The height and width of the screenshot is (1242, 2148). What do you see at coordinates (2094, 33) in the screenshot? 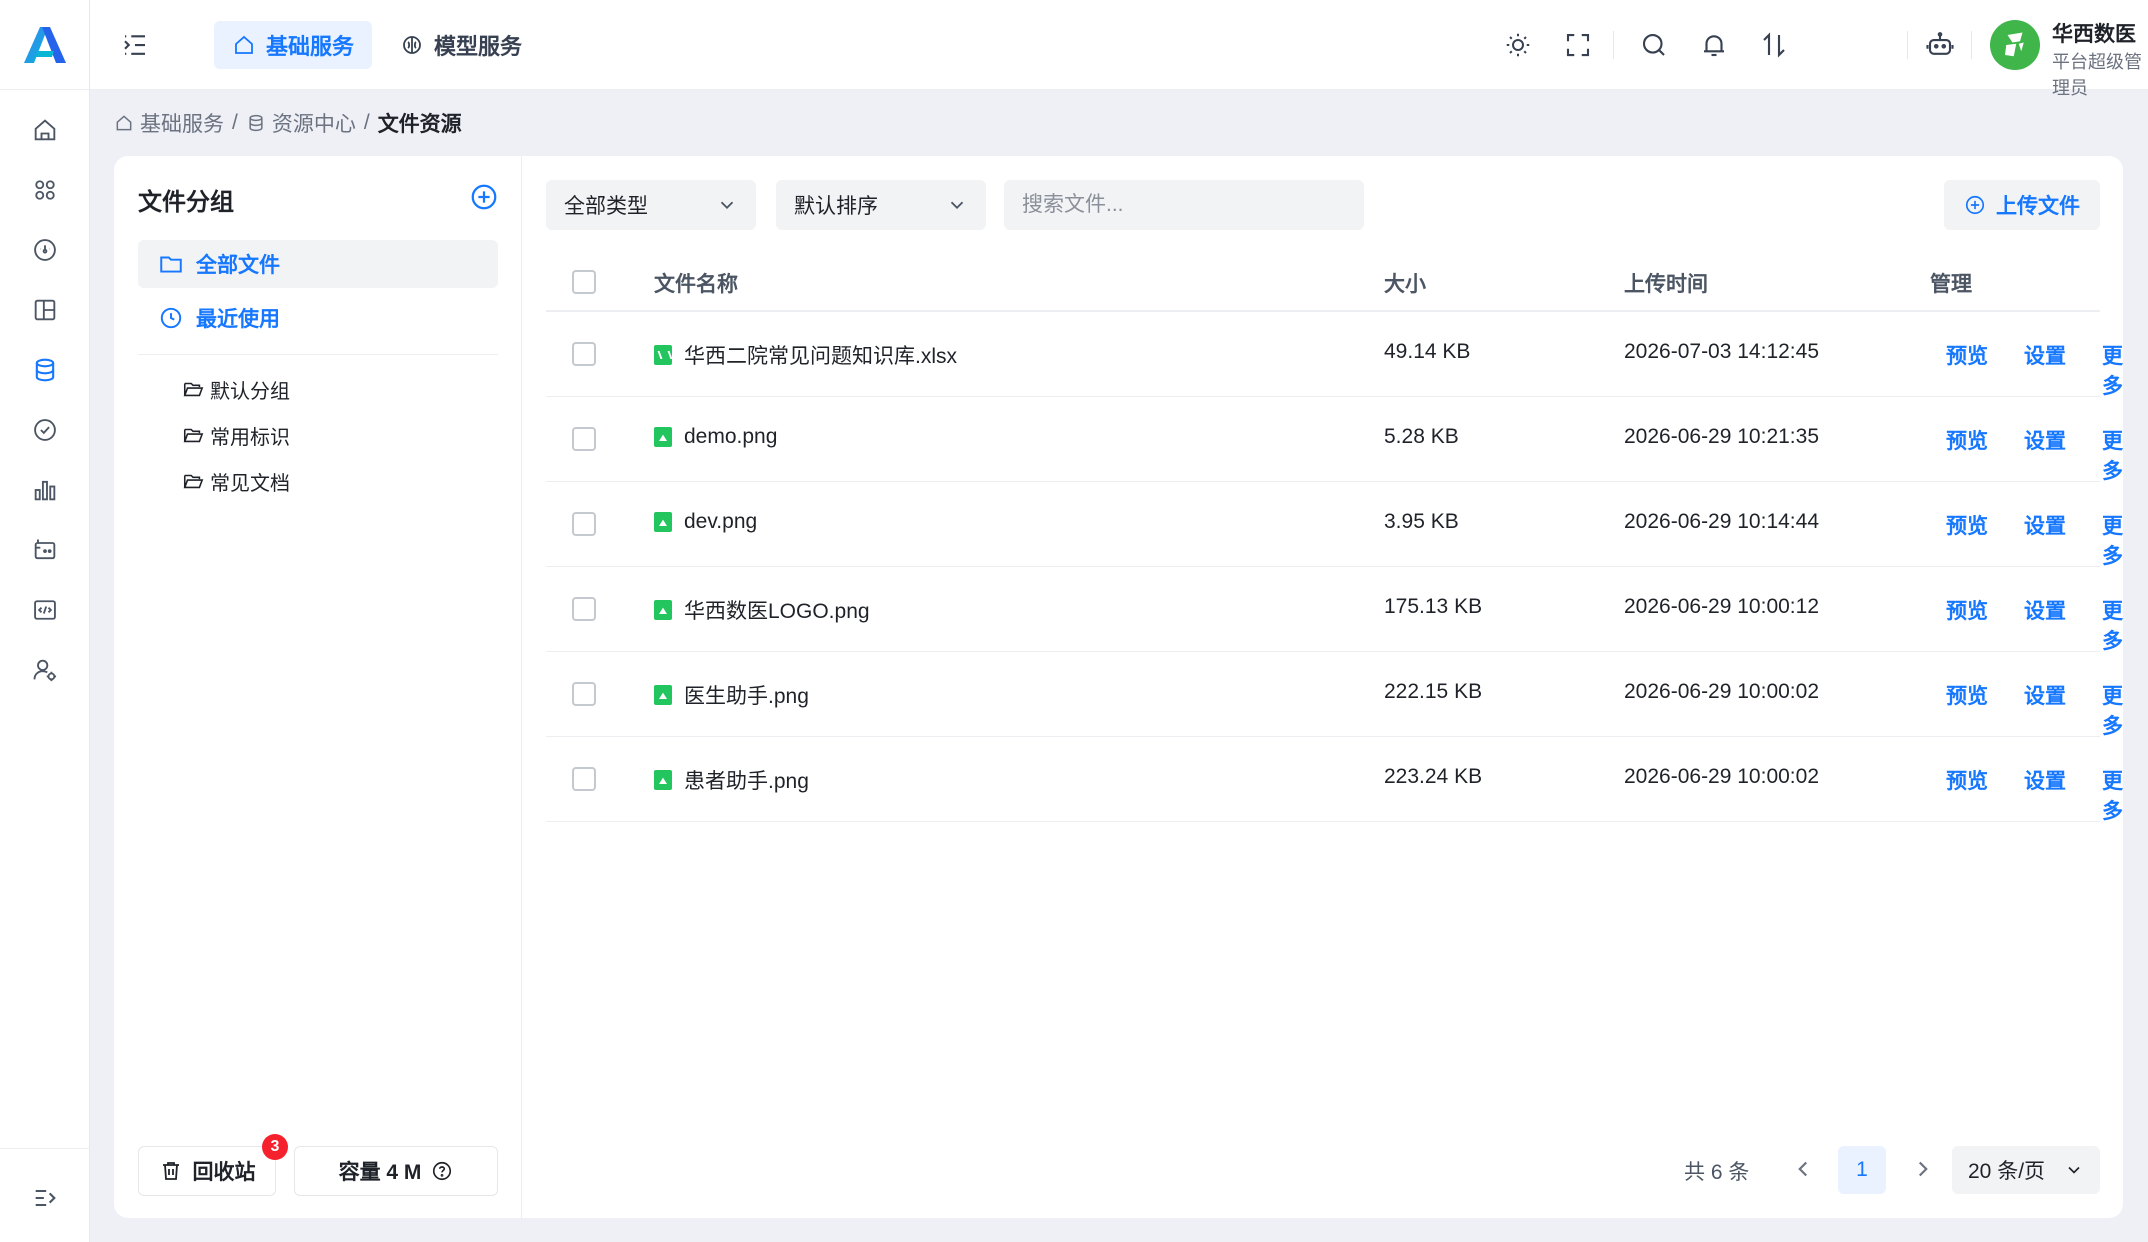
I see `user-name: 华西数医` at bounding box center [2094, 33].